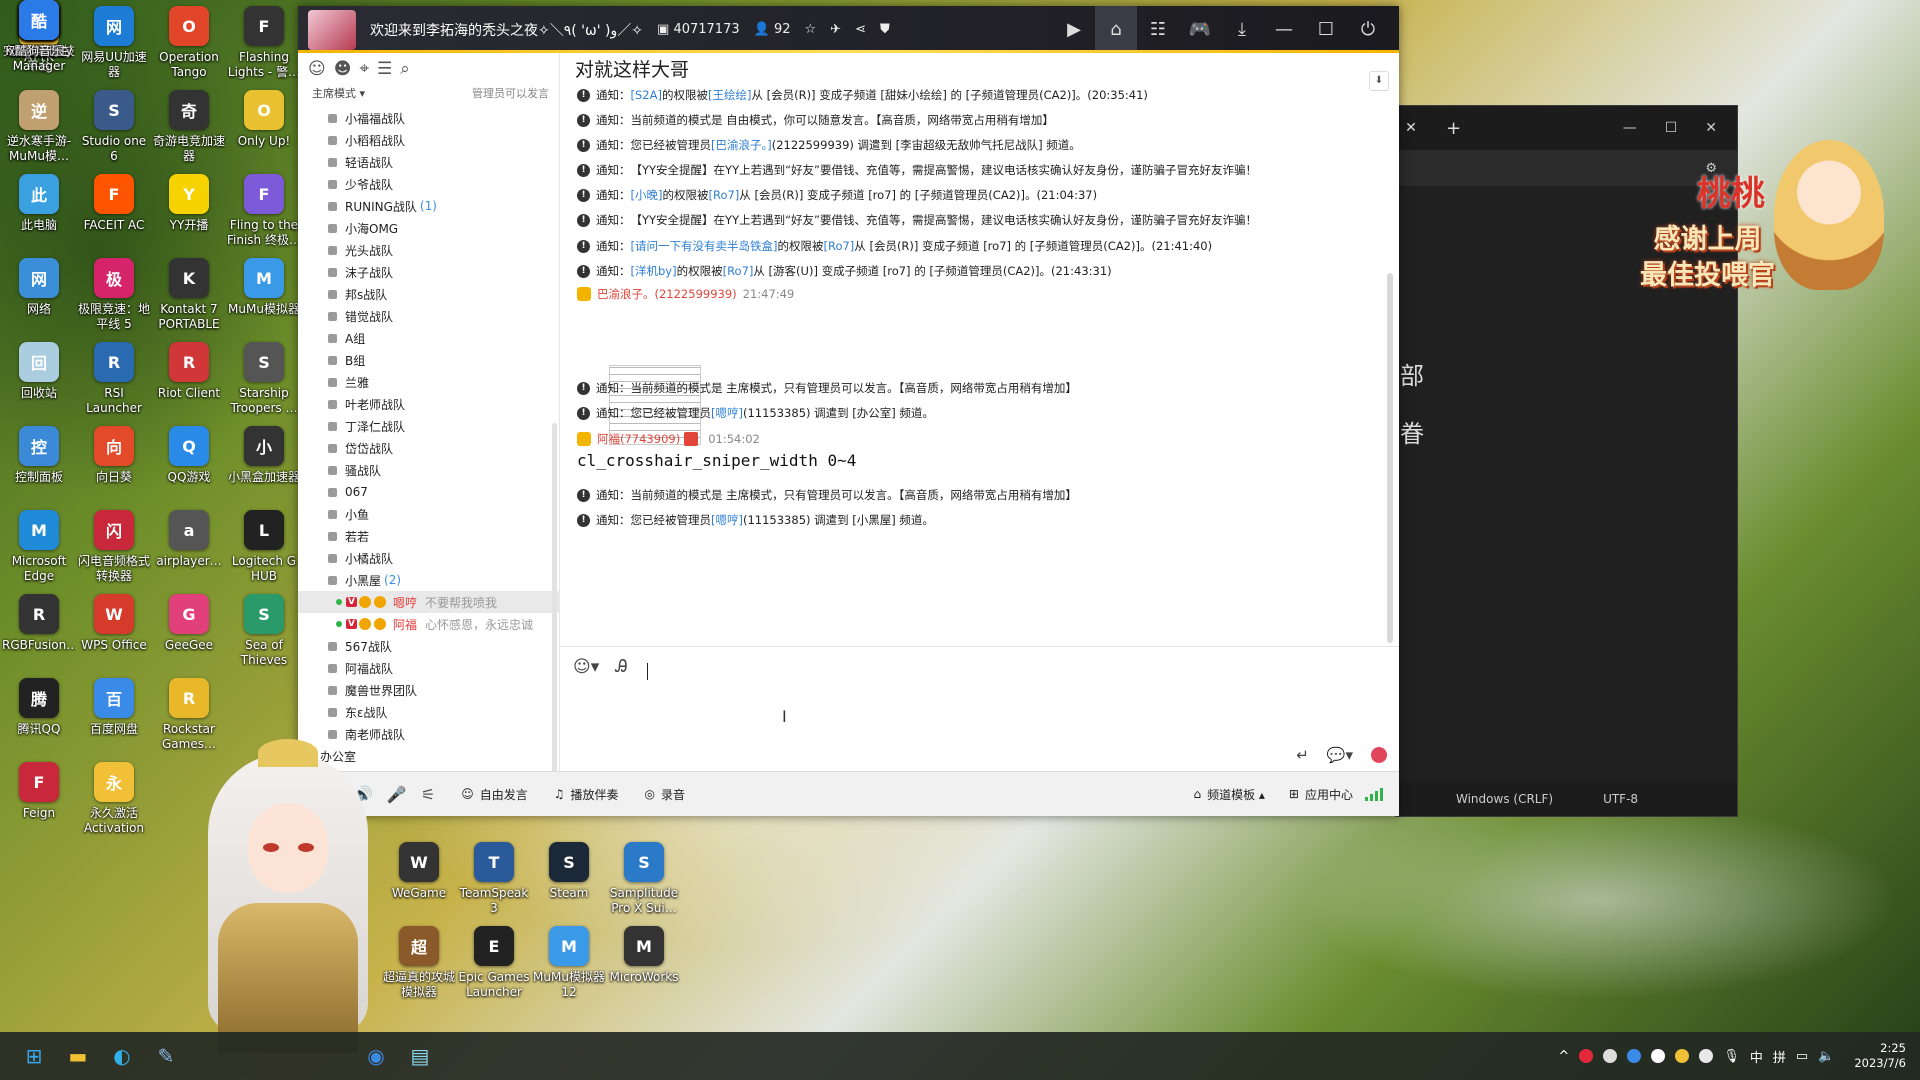  I want to click on network-icon: ▭, so click(1802, 1056).